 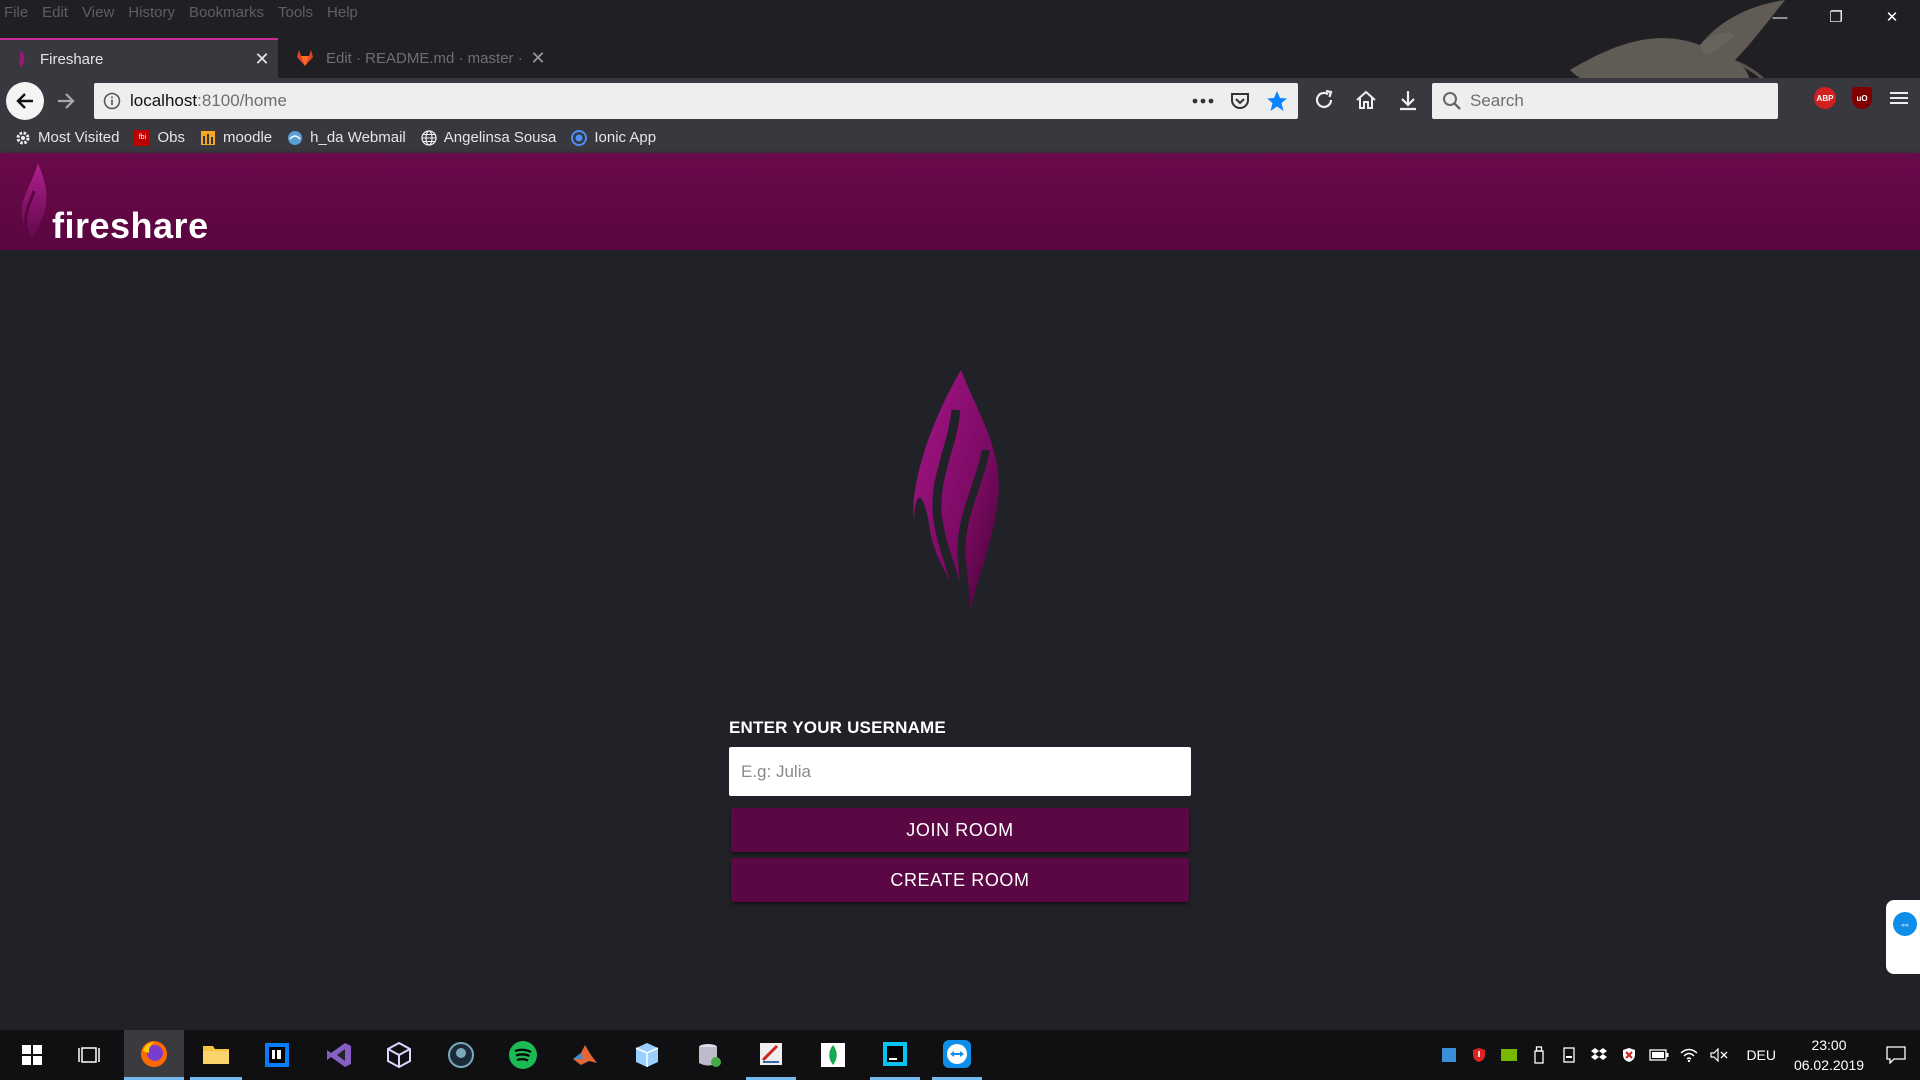 What do you see at coordinates (1719, 1055) in the screenshot?
I see `volume-muted-icon` at bounding box center [1719, 1055].